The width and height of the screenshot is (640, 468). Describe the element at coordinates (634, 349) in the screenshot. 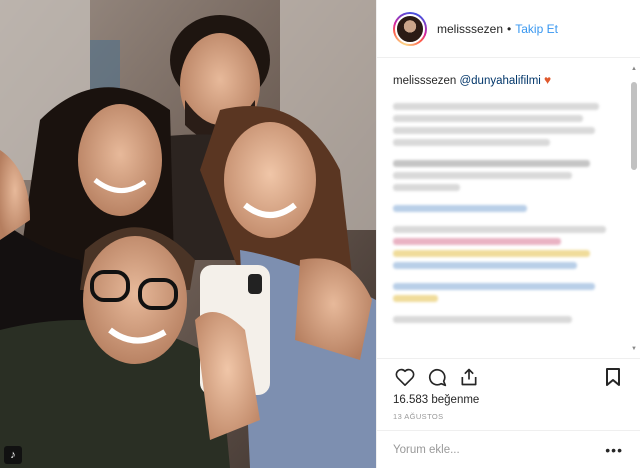

I see `scroll-down-icon: ▼` at that location.